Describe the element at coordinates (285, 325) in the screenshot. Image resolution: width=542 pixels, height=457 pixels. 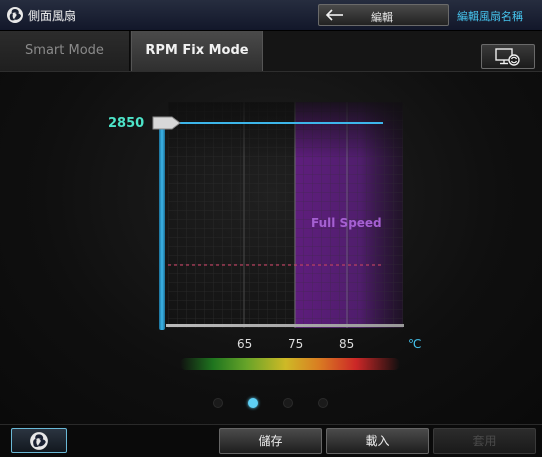
I see `temperature-axis` at that location.